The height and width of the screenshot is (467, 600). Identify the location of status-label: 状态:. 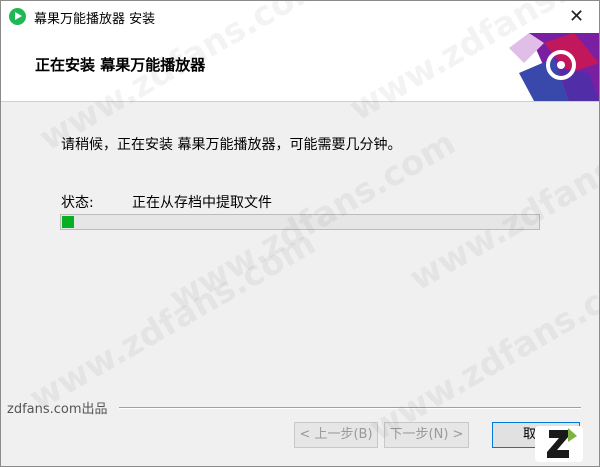
(77, 203).